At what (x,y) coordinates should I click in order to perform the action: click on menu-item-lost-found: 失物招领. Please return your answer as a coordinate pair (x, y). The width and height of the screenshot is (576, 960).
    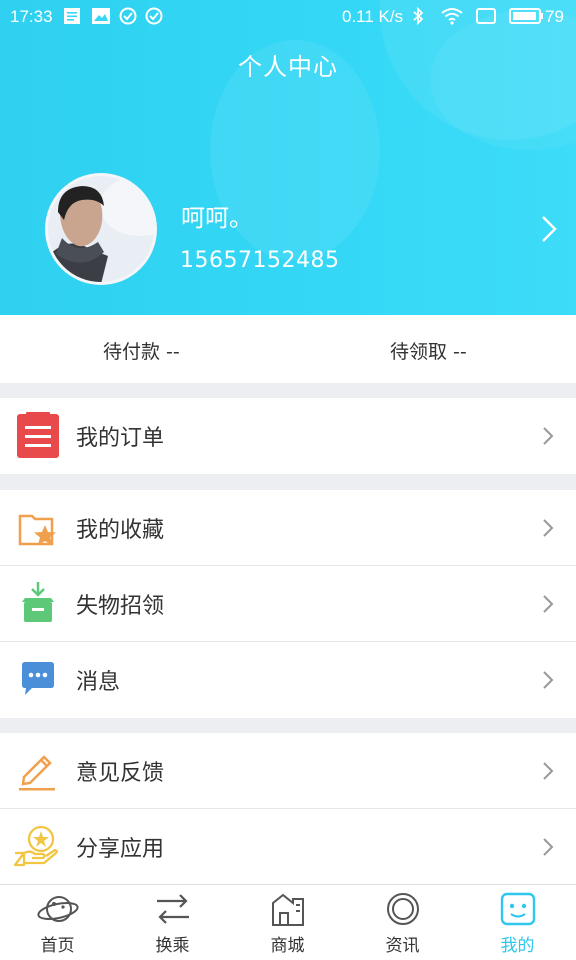
    Looking at the image, I should click on (288, 604).